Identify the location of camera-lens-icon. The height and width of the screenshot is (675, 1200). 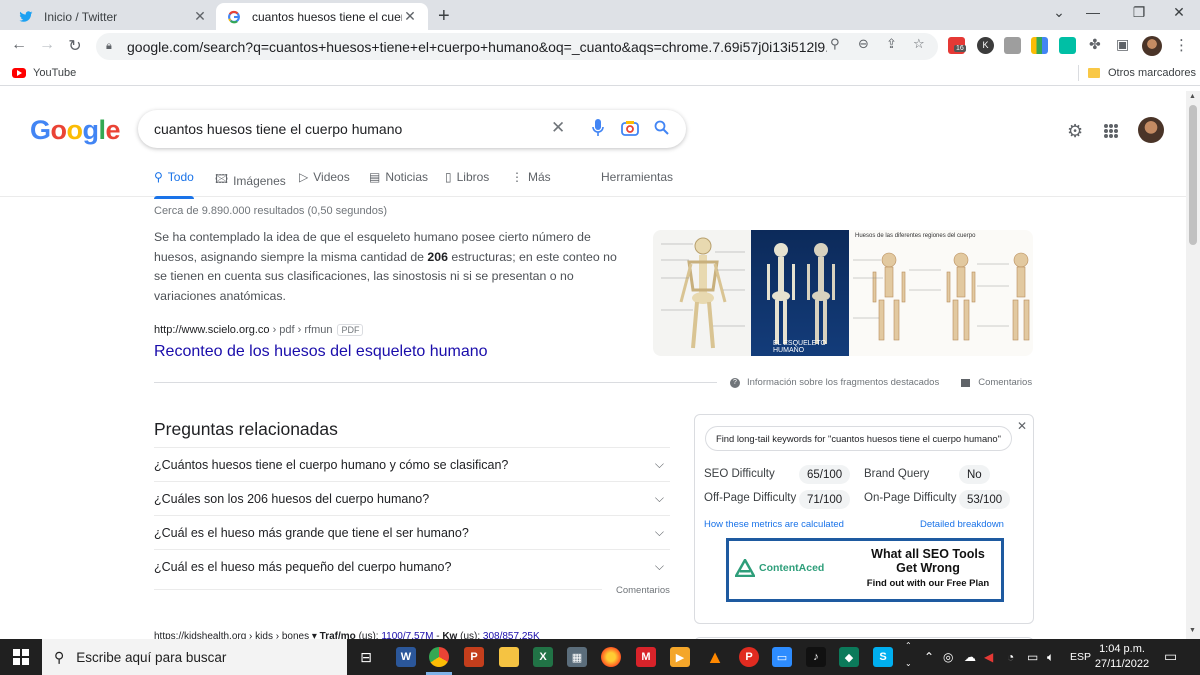
(630, 130).